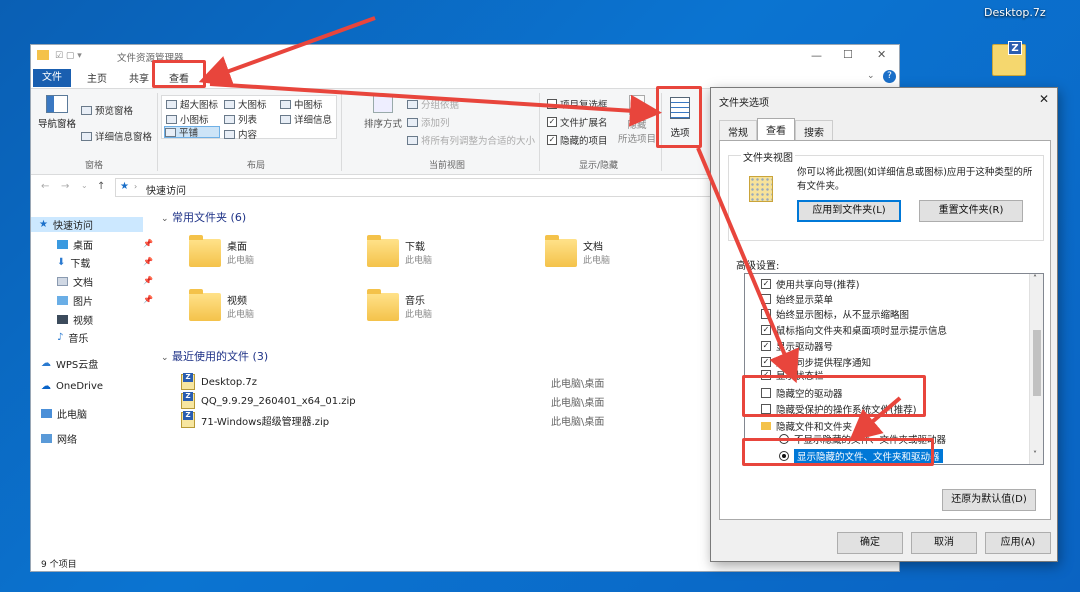 This screenshot has height=592, width=1080. What do you see at coordinates (1035, 278) in the screenshot?
I see `scroll-up-icon: ˄` at bounding box center [1035, 278].